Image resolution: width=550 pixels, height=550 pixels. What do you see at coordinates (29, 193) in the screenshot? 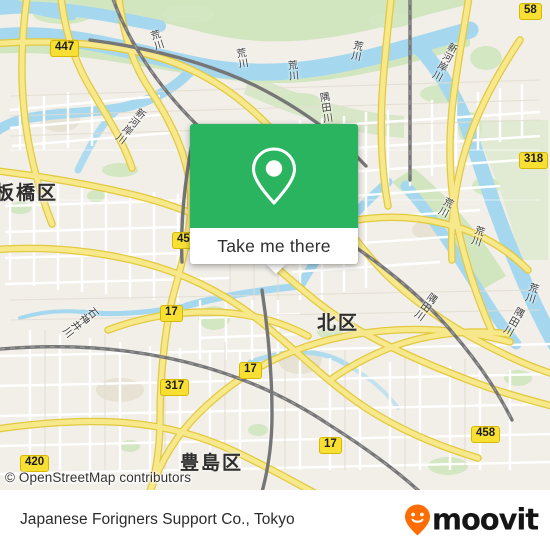
I see `place-label: 板橋区` at bounding box center [29, 193].